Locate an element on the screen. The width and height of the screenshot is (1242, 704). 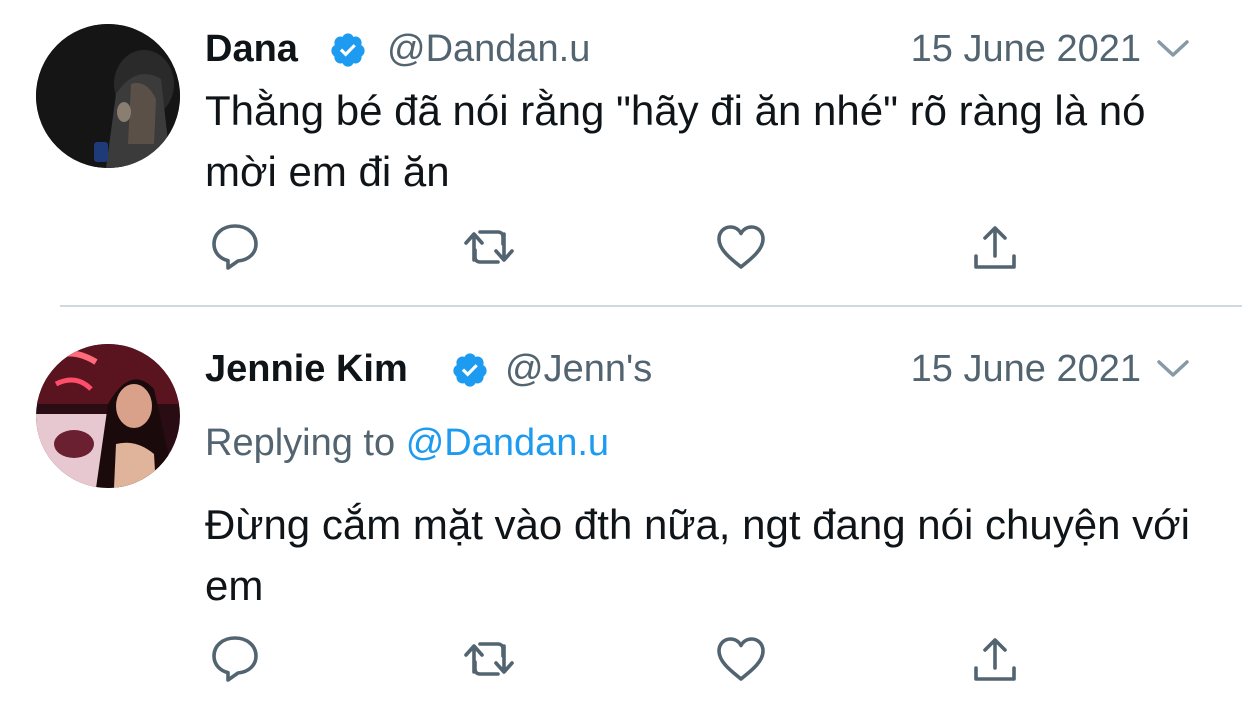
replying-to-handle-link: @Dandan.u is located at coordinates (507, 443).